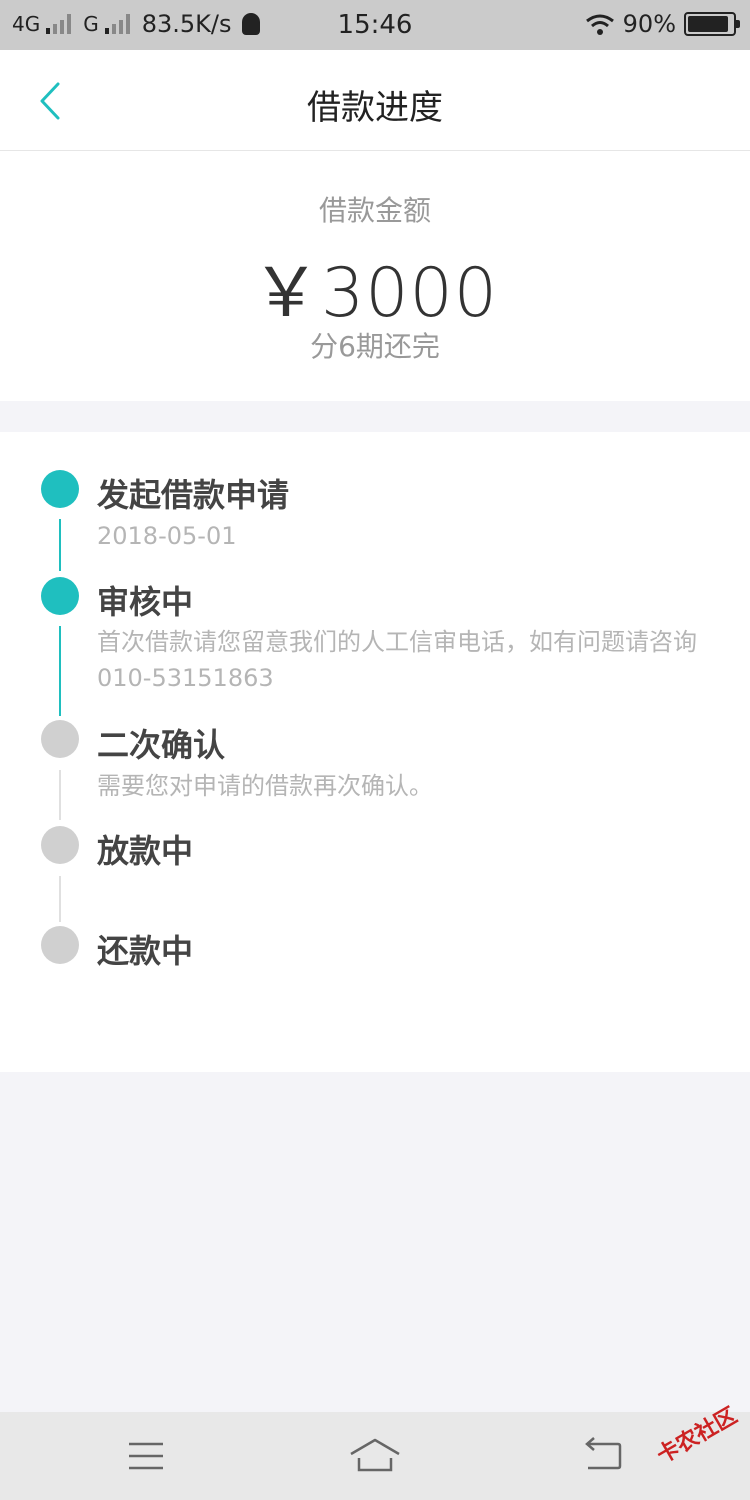  I want to click on step-description: 需要您对申请的借款再次确认。, so click(265, 786).